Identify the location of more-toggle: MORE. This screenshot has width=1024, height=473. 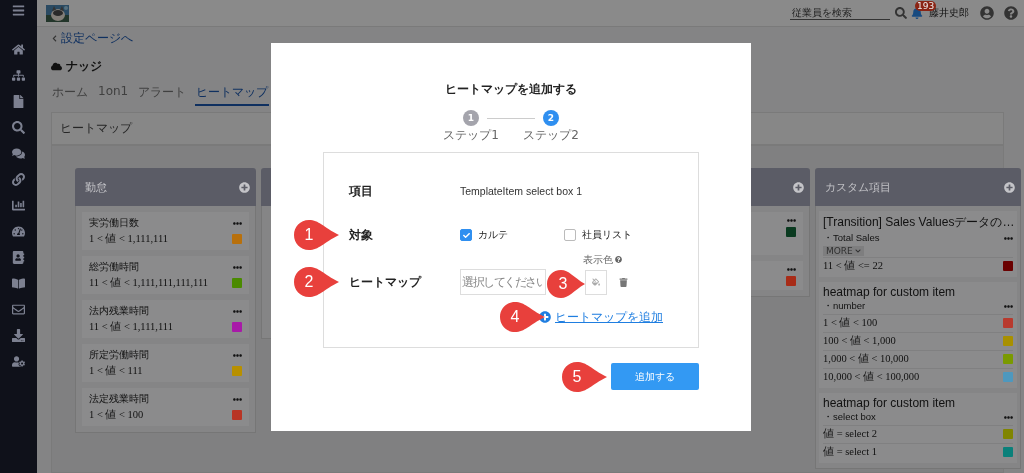
(843, 251).